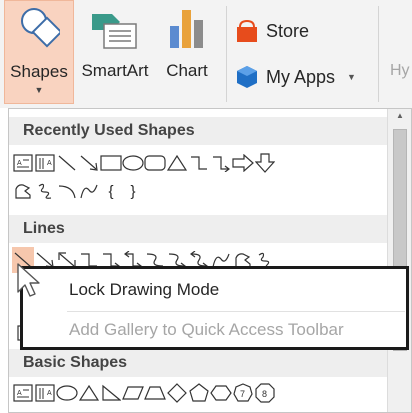 Image resolution: width=412 pixels, height=413 pixels. I want to click on chart-label: Chart, so click(187, 70).